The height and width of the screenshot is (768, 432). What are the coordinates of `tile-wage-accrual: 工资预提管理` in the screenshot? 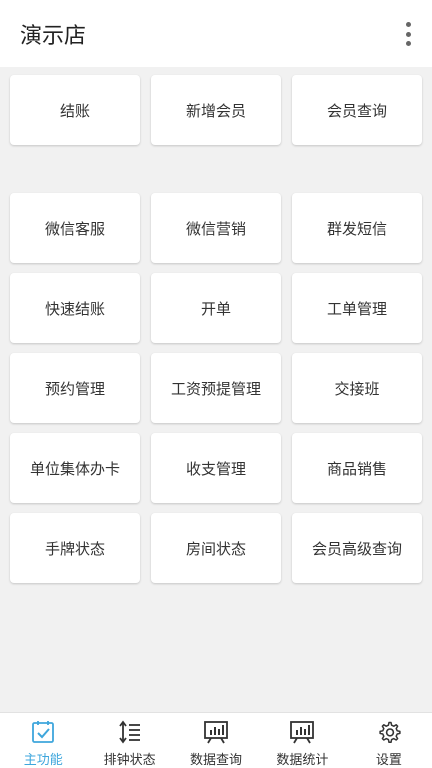 It's located at (216, 388).